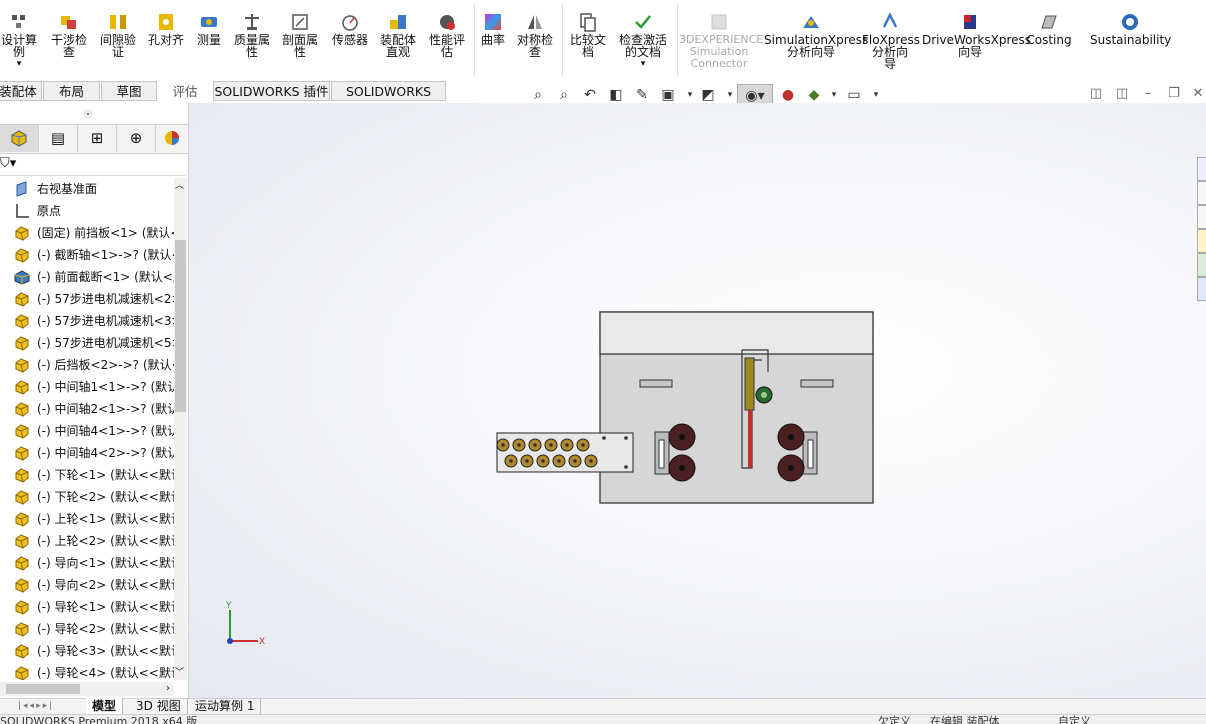 The width and height of the screenshot is (1206, 724). Describe the element at coordinates (93, 165) in the screenshot. I see `tree-filter-bar: ⛉▾` at that location.